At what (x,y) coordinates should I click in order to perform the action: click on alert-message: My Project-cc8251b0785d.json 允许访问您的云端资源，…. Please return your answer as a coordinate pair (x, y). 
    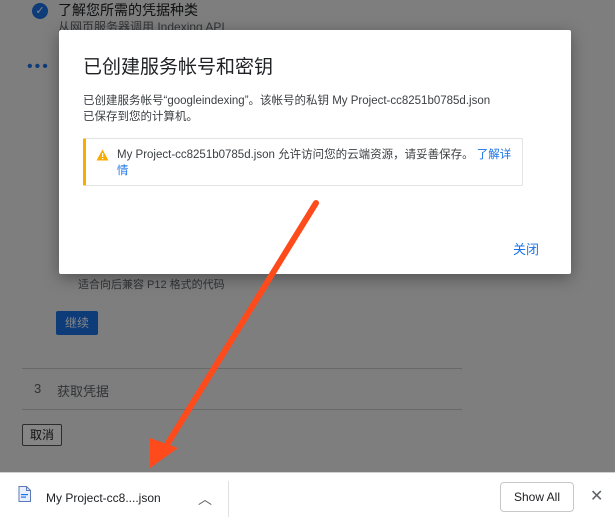
    Looking at the image, I should click on (295, 155).